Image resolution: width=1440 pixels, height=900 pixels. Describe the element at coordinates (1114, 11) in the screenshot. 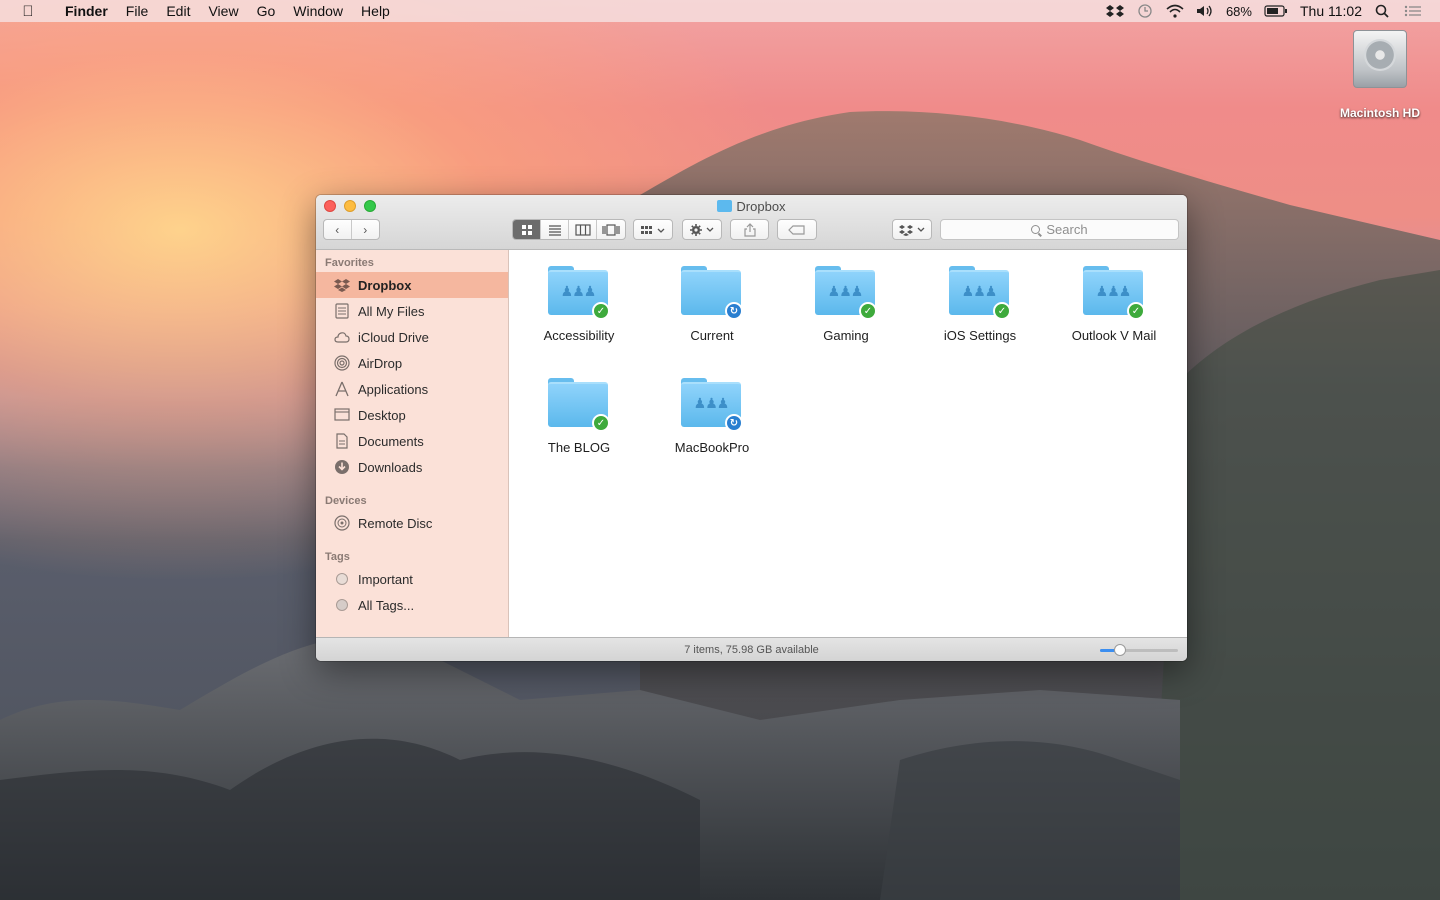

I see `dropbox-status-icon` at that location.